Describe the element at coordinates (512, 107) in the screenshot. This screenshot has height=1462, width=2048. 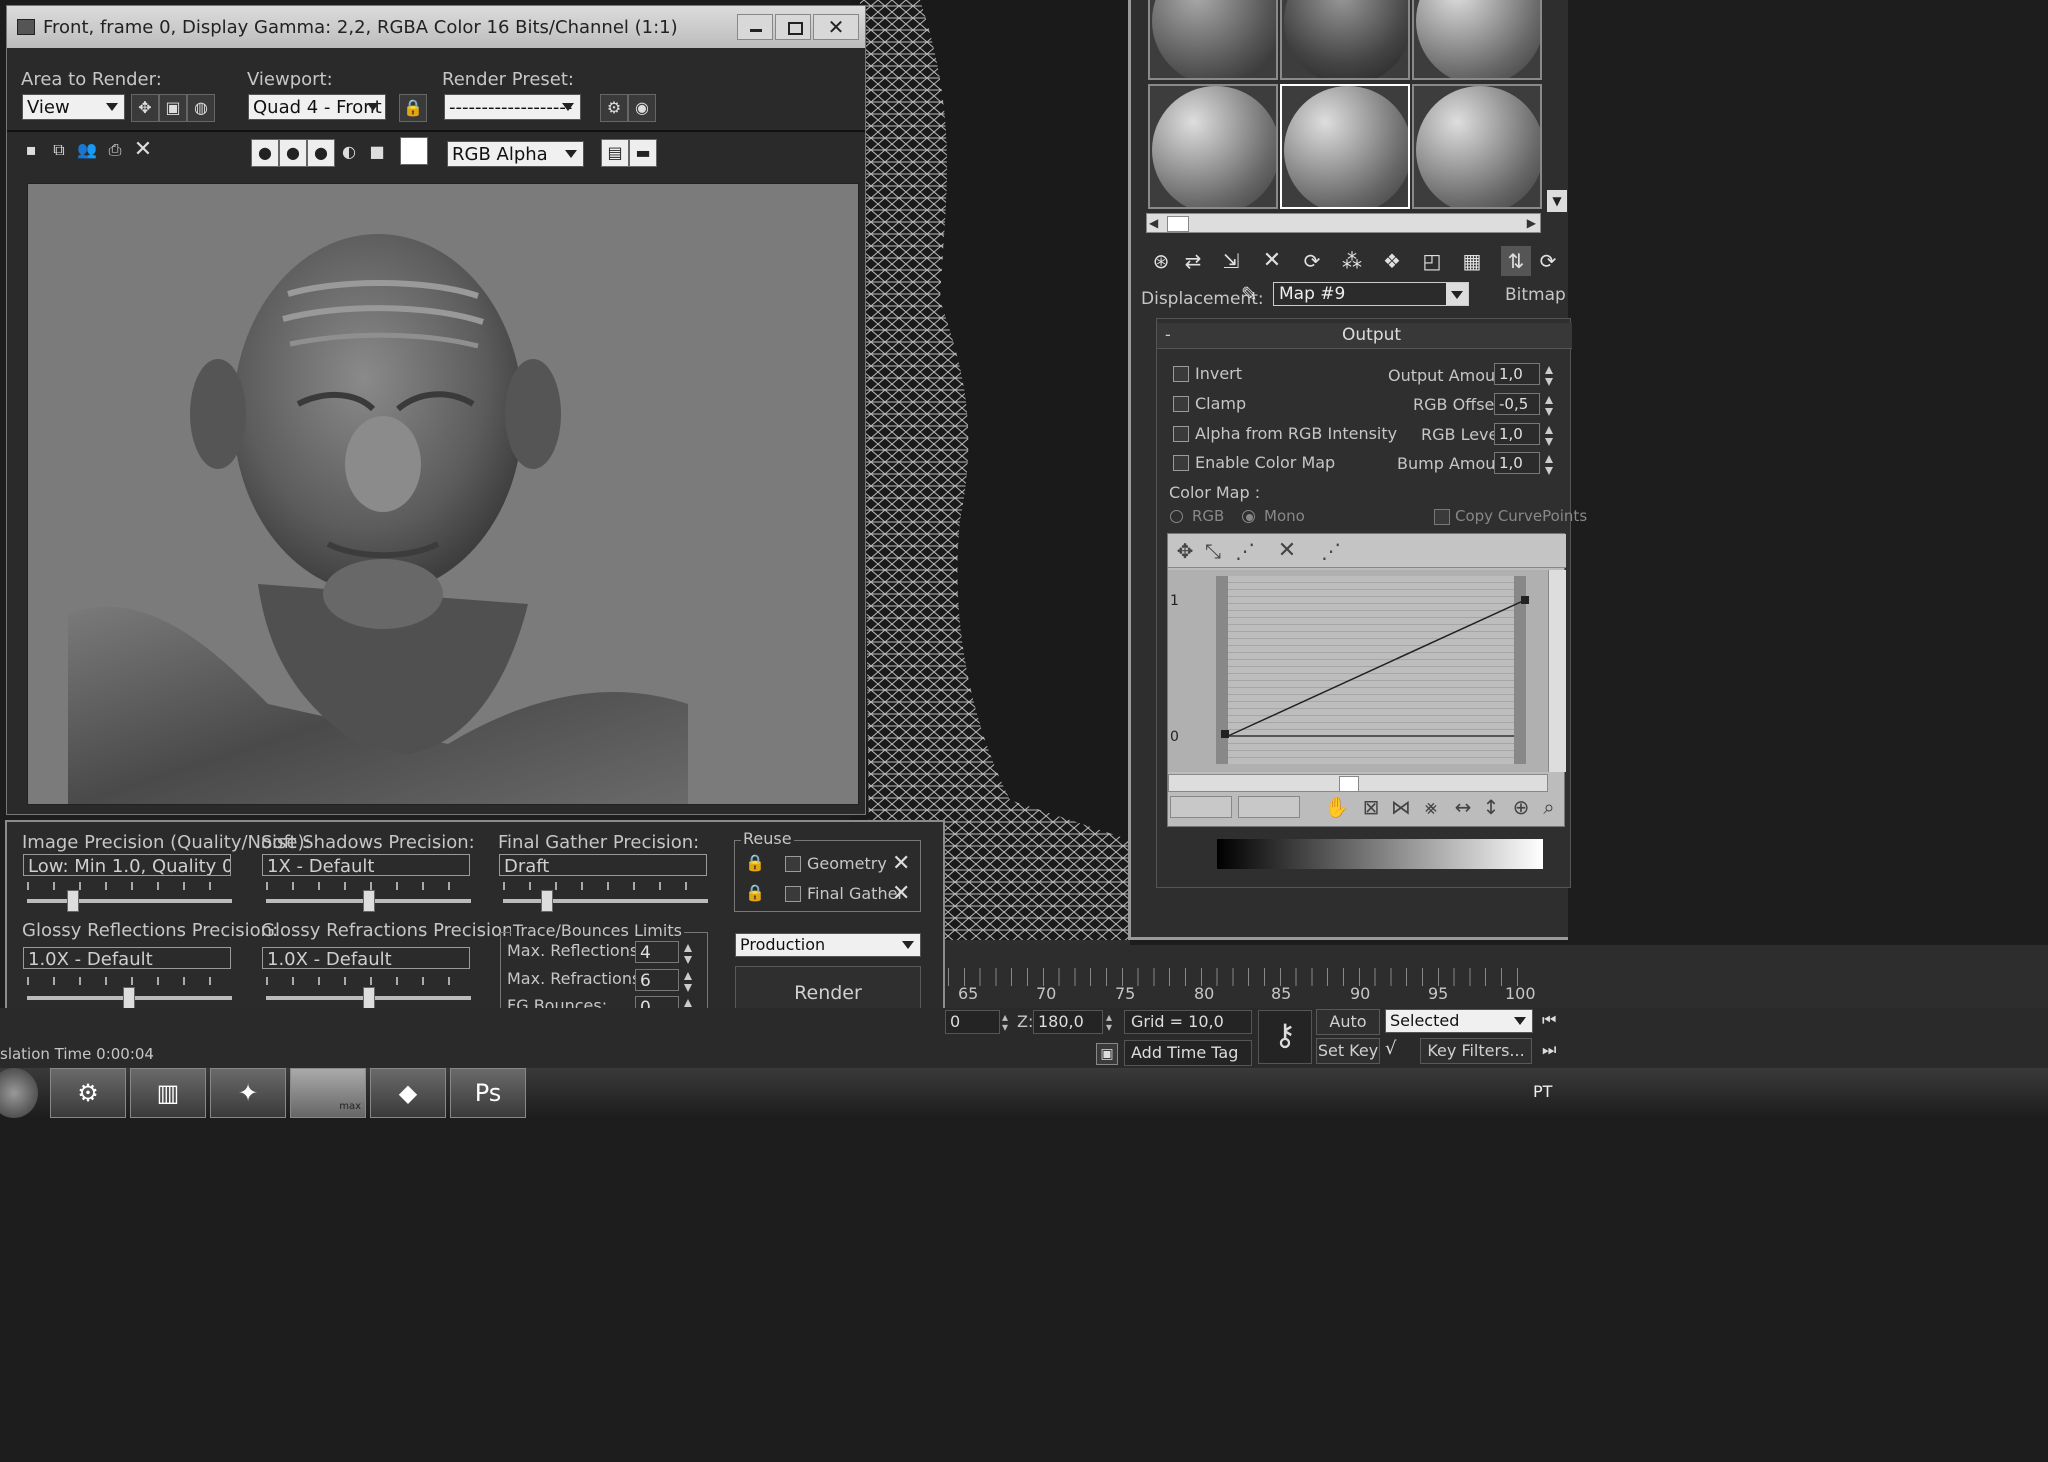
I see `render-preset-dropdown: -------------------` at that location.